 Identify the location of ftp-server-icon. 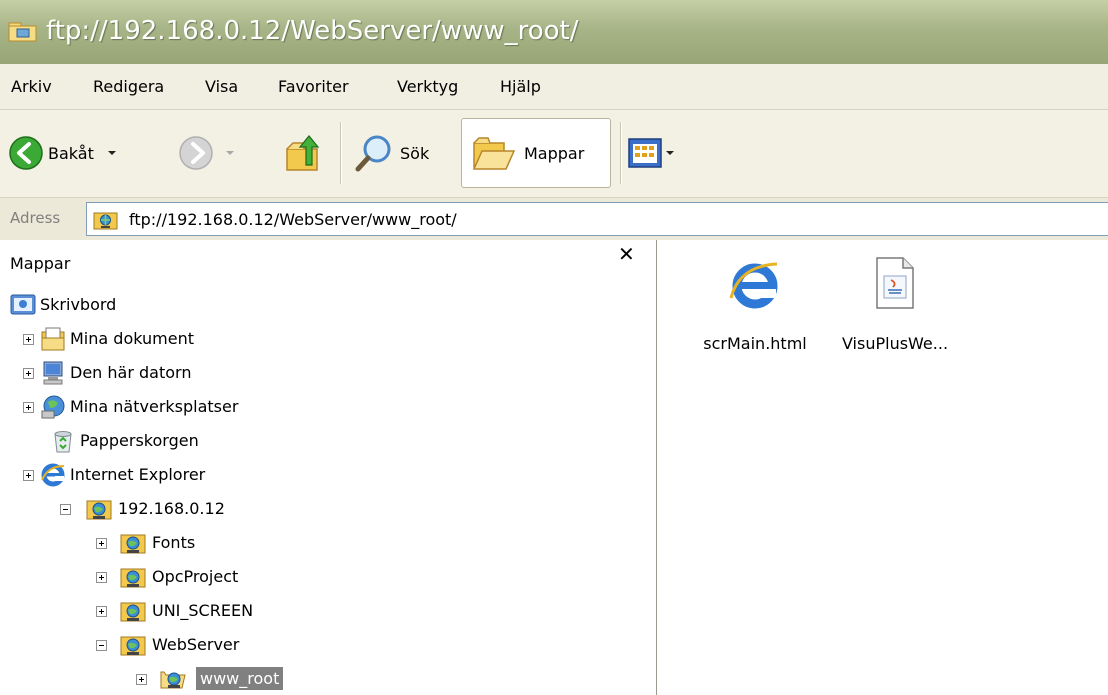
(99, 510).